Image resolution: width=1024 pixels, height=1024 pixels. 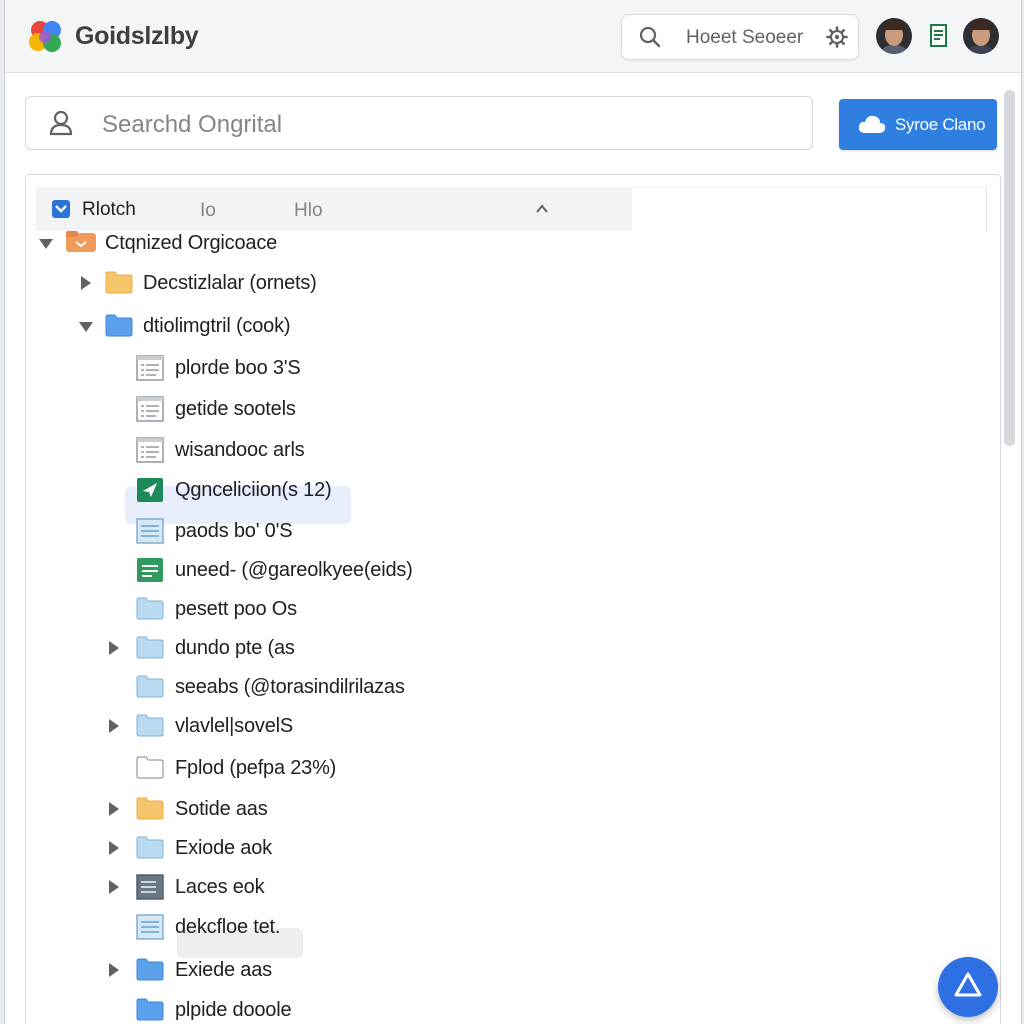 What do you see at coordinates (256, 768) in the screenshot?
I see `tree-item-label: Fplod (pefpa 23%)` at bounding box center [256, 768].